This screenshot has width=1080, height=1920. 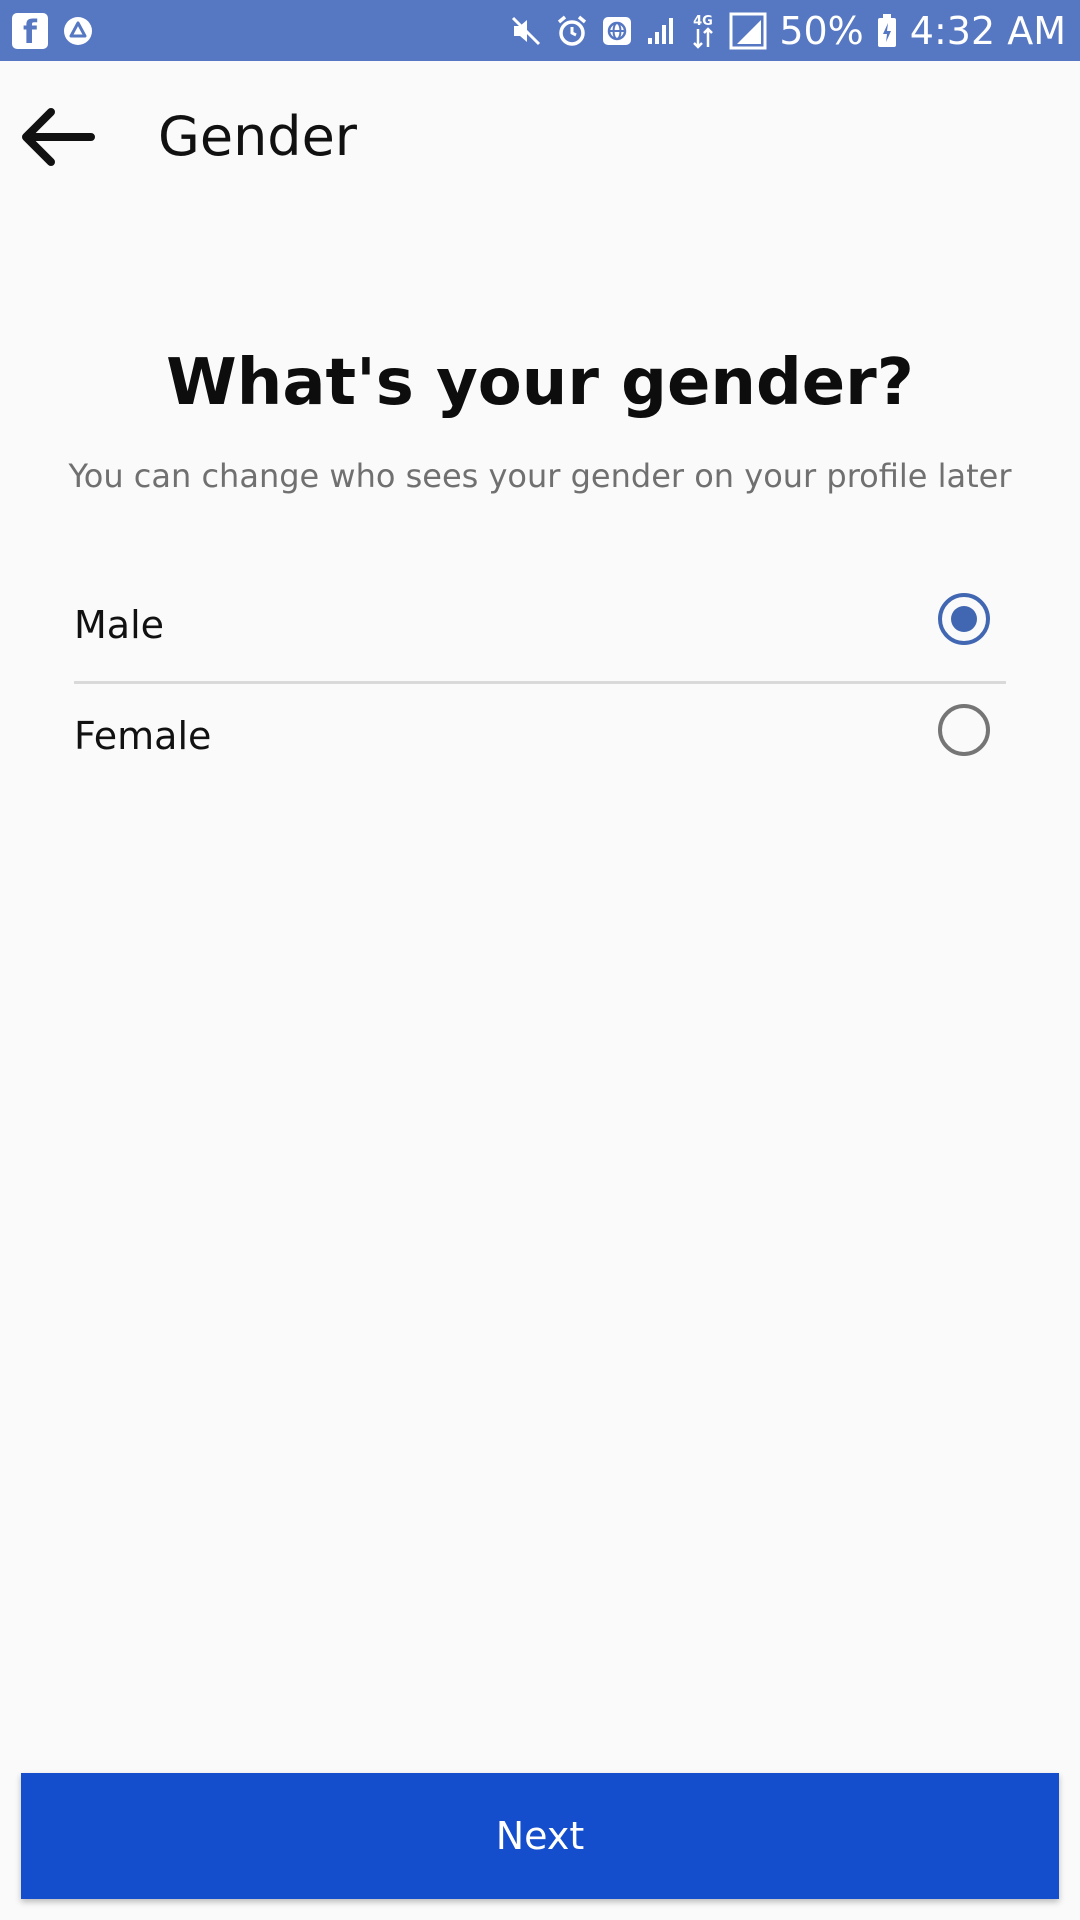 I want to click on option-female: Female, so click(x=540, y=738).